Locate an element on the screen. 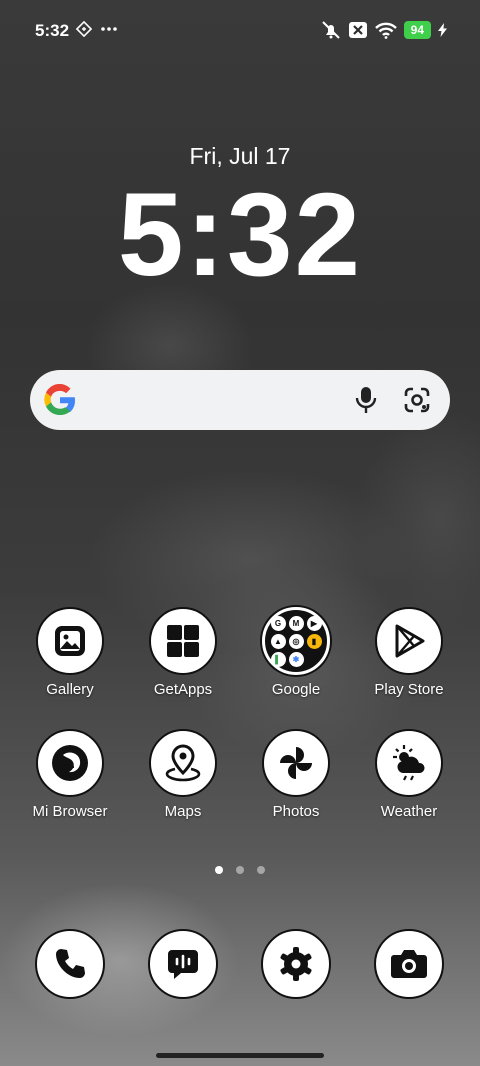  app-getapps: GetApps is located at coordinates (183, 652).